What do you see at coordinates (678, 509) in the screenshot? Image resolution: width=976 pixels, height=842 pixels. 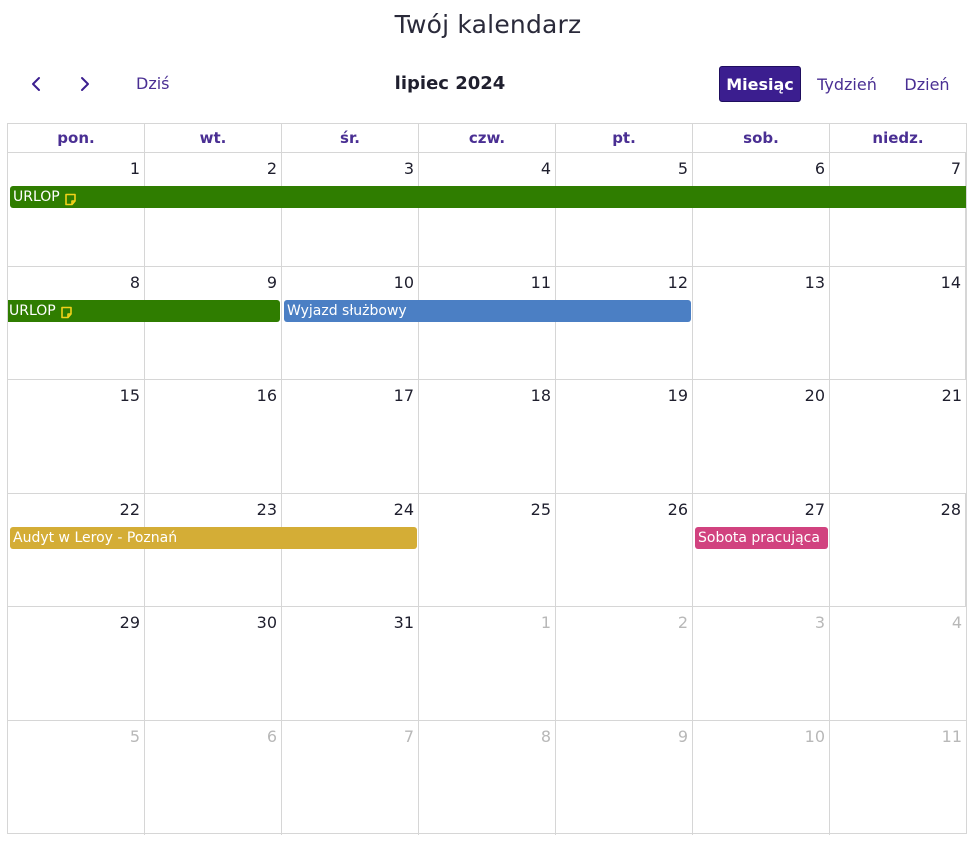 I see `day-number: 26` at bounding box center [678, 509].